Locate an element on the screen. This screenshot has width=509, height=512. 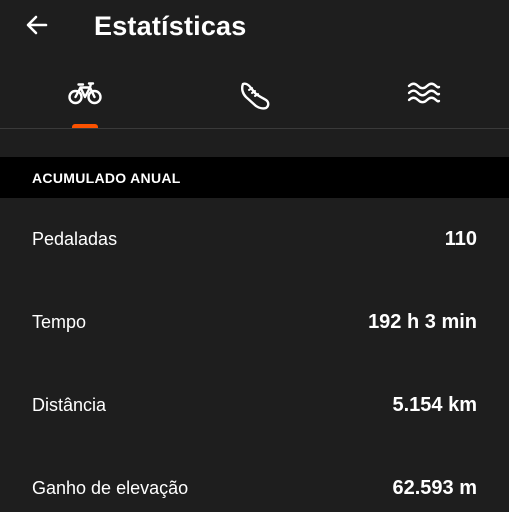
section-title: ACUMULADO ANUAL is located at coordinates (106, 178).